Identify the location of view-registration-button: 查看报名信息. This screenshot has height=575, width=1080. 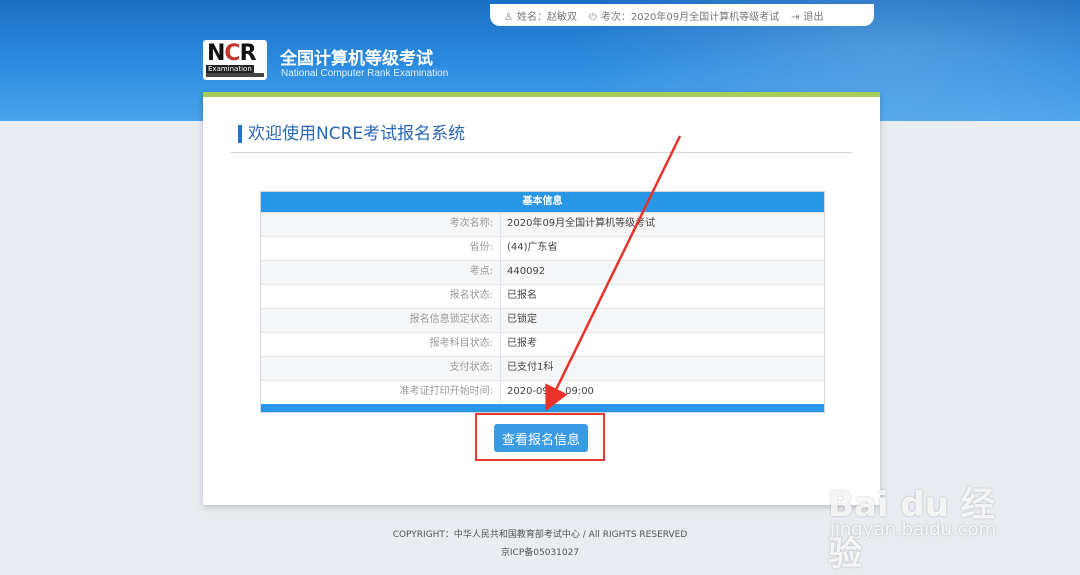
(541, 438).